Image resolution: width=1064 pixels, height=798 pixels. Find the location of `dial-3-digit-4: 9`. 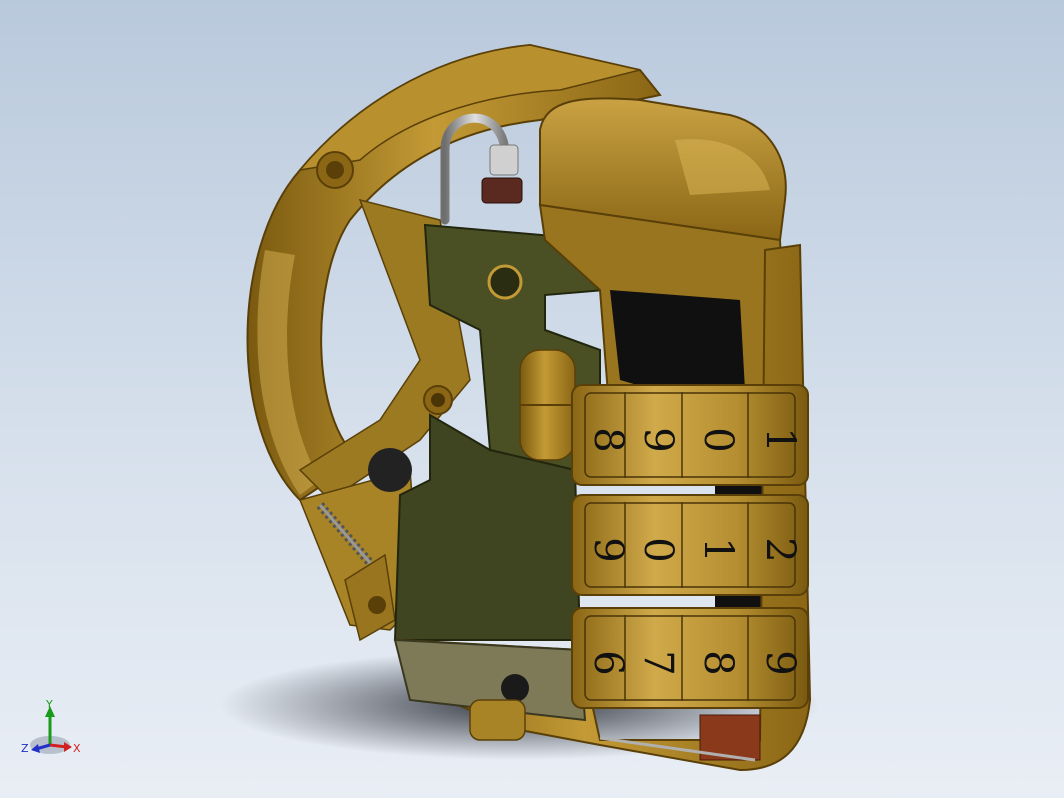

dial-3-digit-4: 9 is located at coordinates (780, 662).